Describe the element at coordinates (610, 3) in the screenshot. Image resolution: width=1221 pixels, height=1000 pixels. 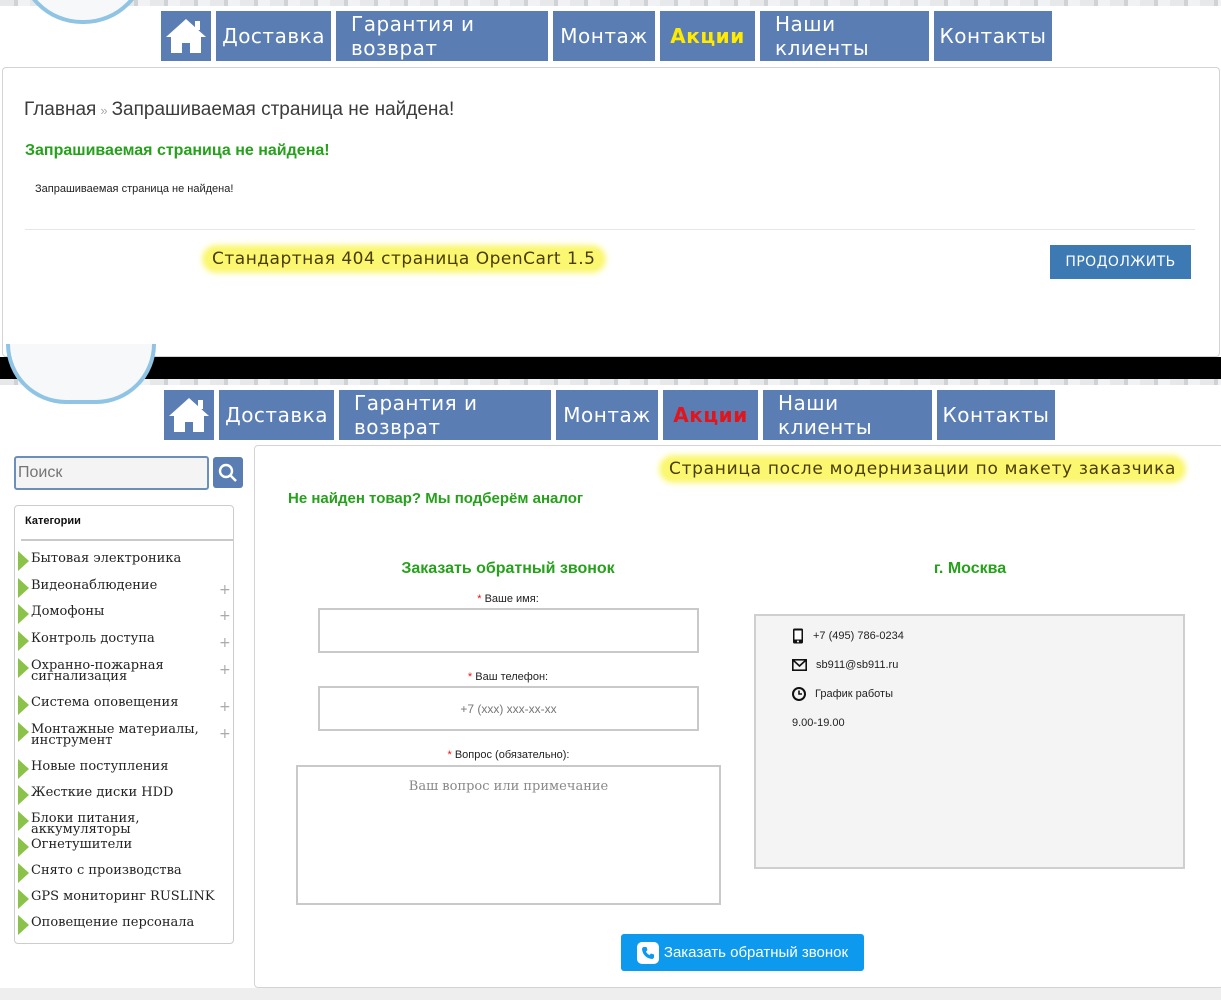
I see `header-strip` at that location.